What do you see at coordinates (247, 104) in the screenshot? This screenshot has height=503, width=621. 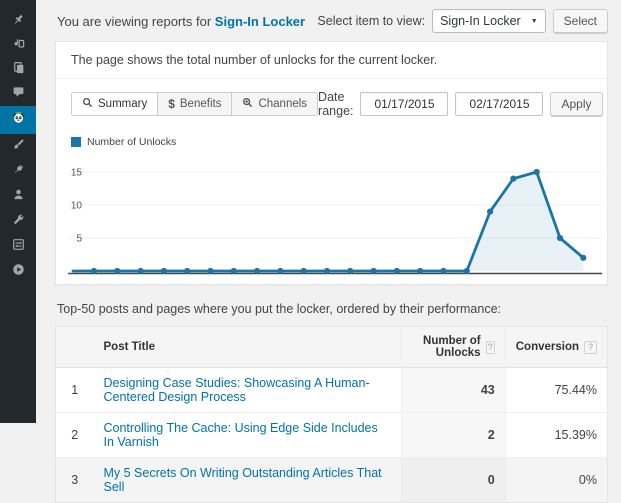 I see `search-plus-icon` at bounding box center [247, 104].